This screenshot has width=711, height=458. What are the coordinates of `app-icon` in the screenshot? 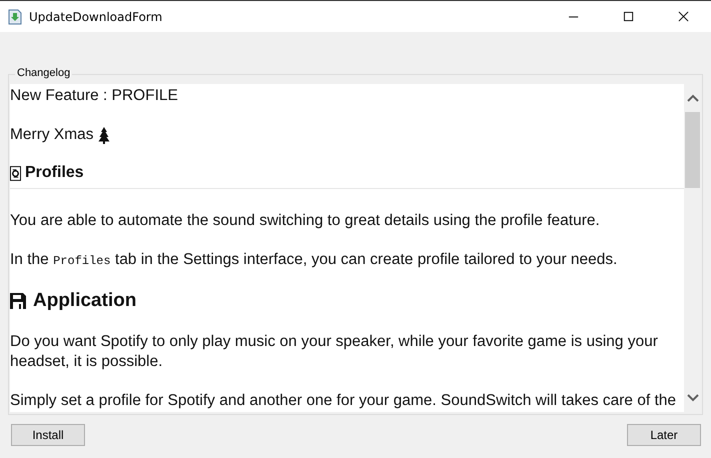 It's located at (15, 16).